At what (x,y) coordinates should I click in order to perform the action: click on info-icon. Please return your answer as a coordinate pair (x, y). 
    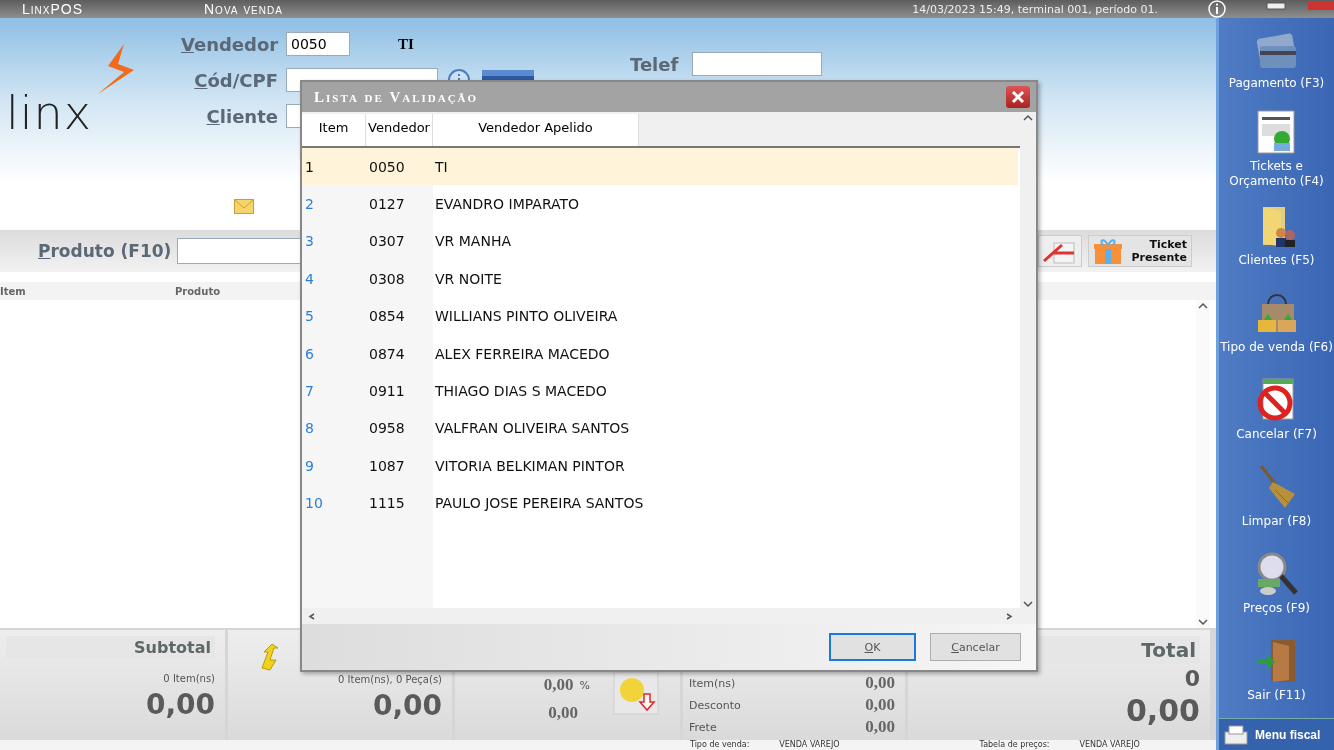
    Looking at the image, I should click on (1217, 9).